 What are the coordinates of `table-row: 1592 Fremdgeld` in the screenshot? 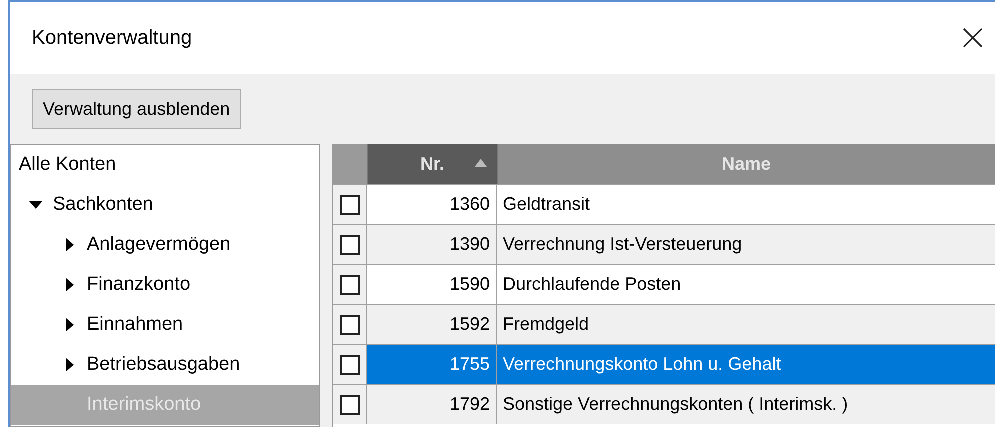 It's located at (664, 324).